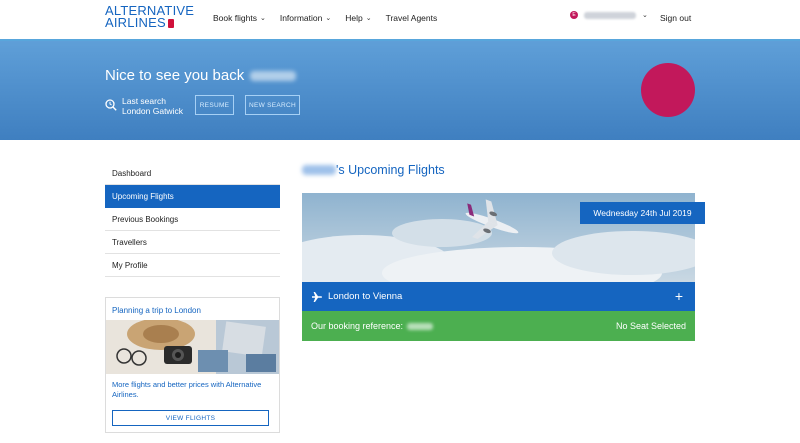 This screenshot has height=443, width=800. I want to click on account-menu: E ⌄, so click(609, 15).